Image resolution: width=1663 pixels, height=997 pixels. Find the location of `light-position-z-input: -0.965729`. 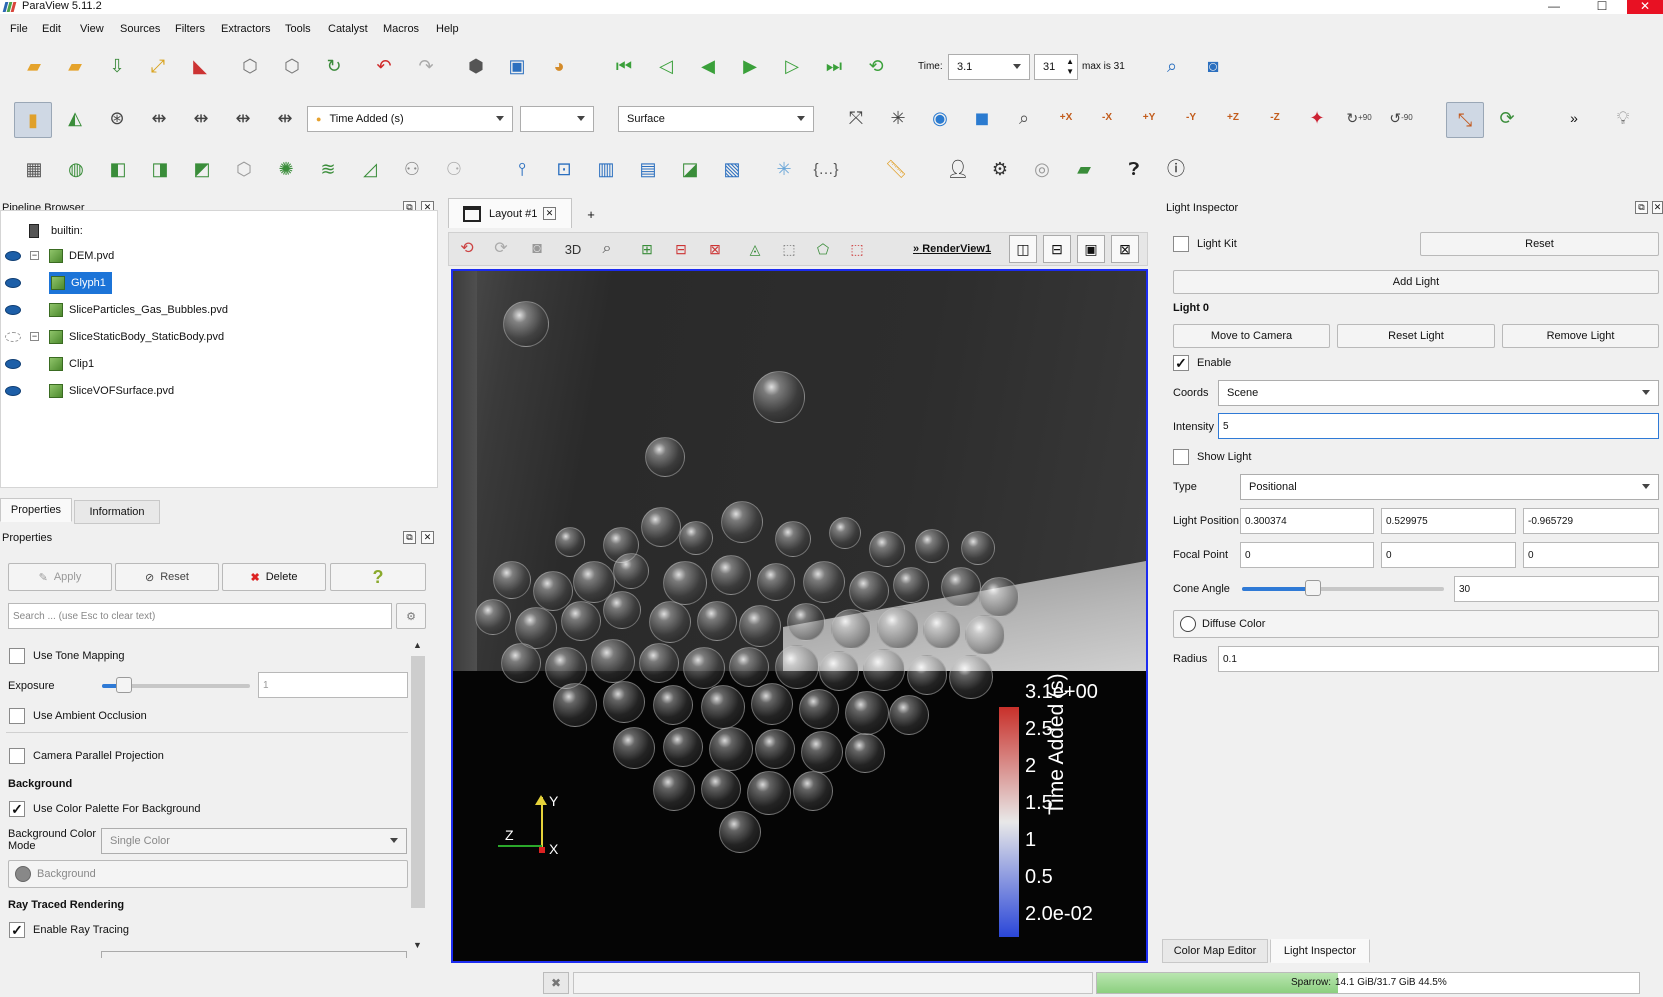

light-position-z-input: -0.965729 is located at coordinates (1591, 521).